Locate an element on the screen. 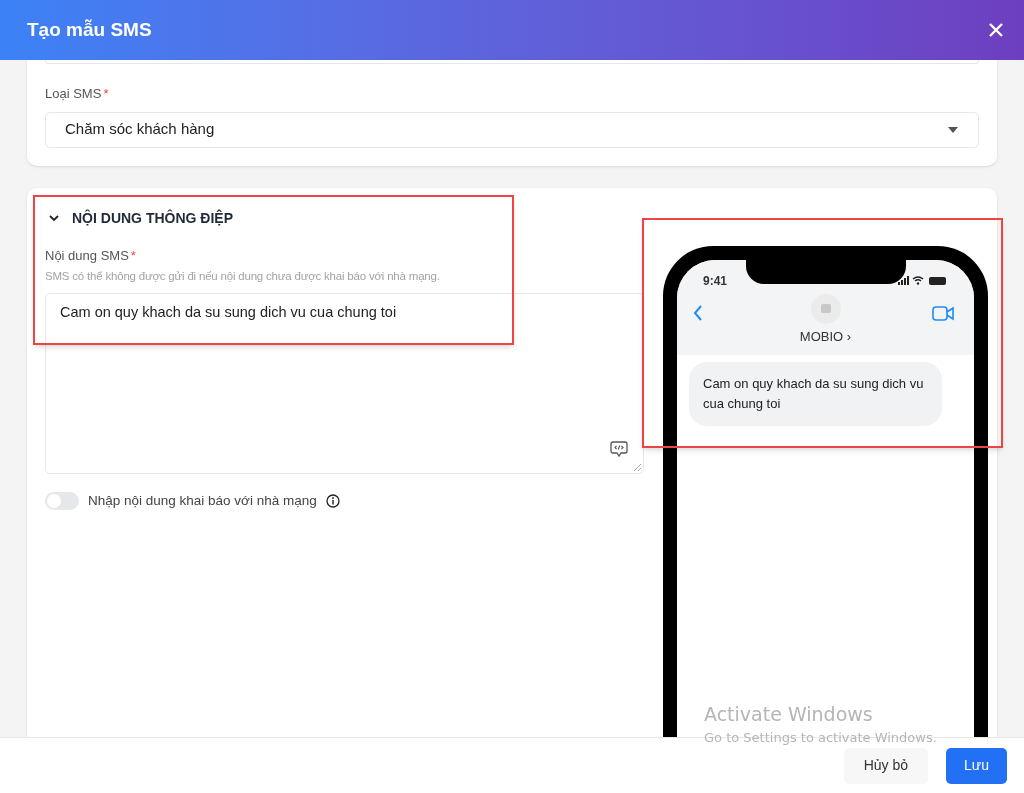 This screenshot has height=793, width=1024. cancel-button: Hủy bỏ is located at coordinates (886, 765).